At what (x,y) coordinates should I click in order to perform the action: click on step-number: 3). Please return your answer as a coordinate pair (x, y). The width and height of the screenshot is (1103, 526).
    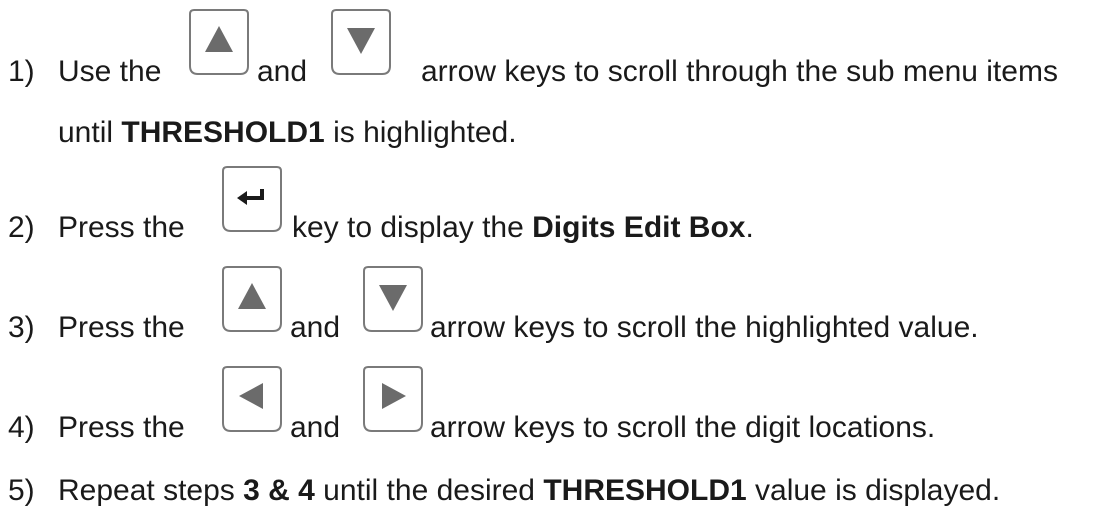
    Looking at the image, I should click on (21, 327).